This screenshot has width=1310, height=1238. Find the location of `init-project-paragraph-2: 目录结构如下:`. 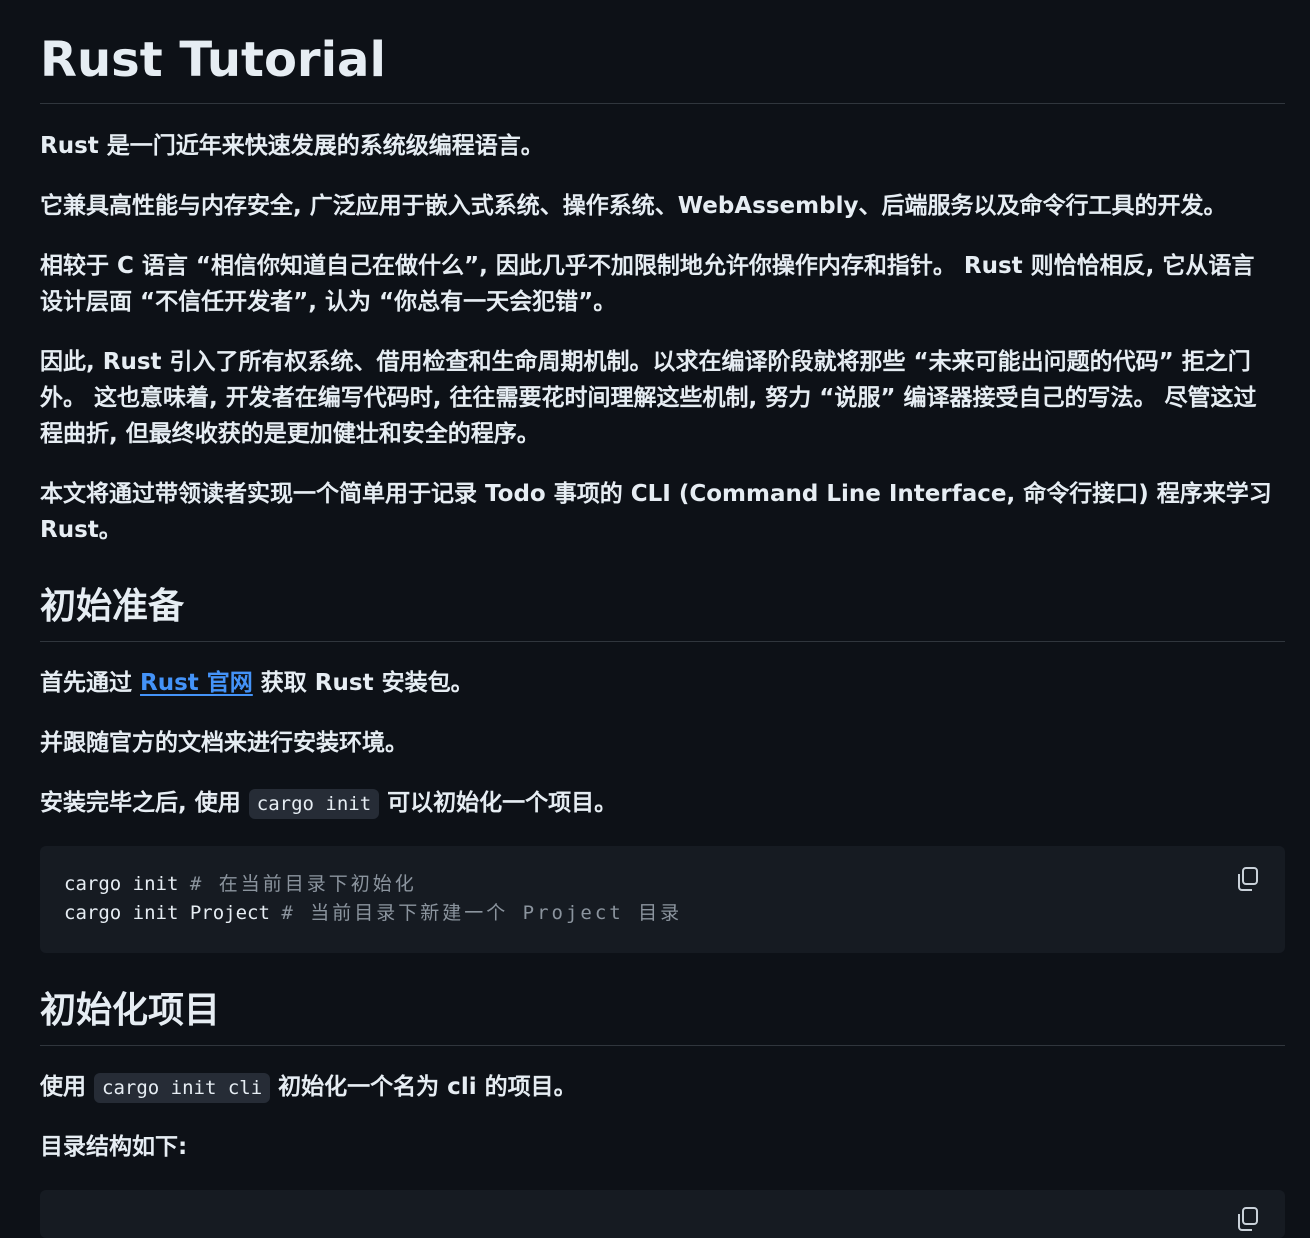

init-project-paragraph-2: 目录结构如下: is located at coordinates (114, 1147).